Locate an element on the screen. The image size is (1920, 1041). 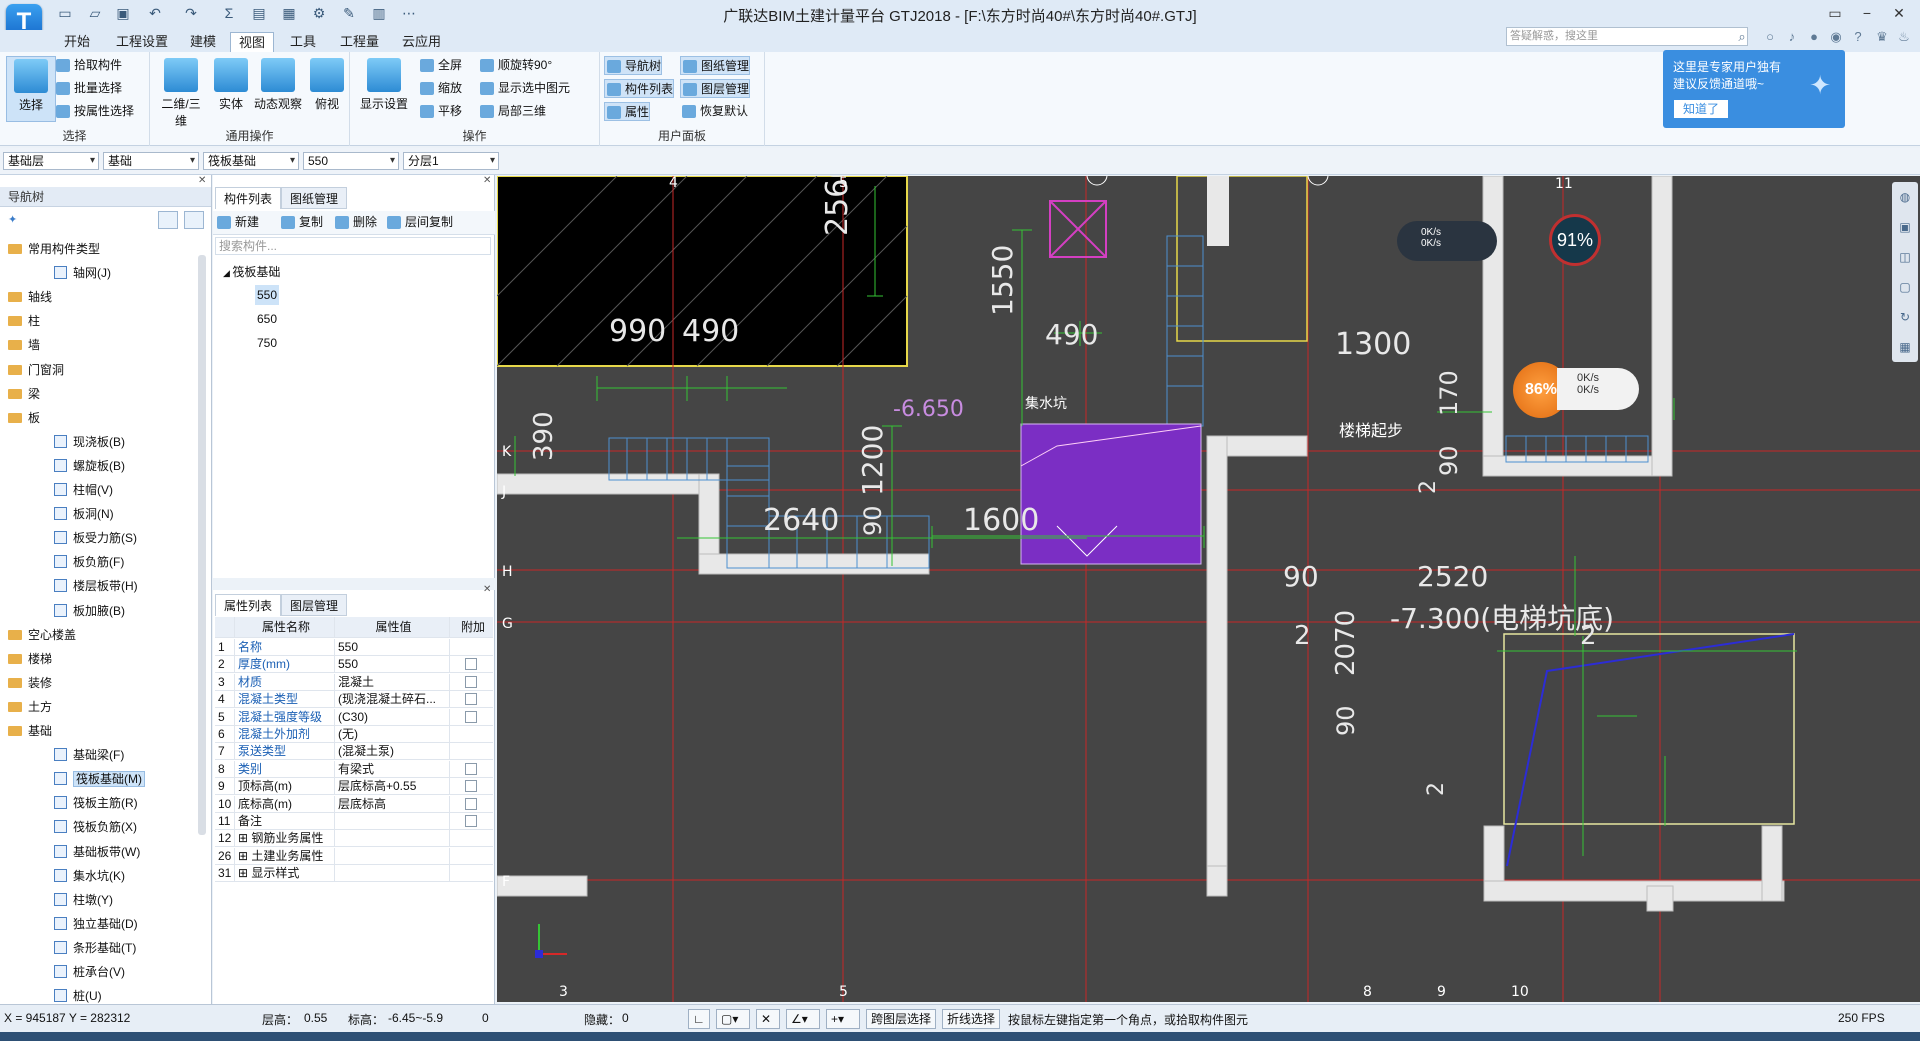
tab-drawing-manager: 图纸管理 is located at coordinates (314, 198).